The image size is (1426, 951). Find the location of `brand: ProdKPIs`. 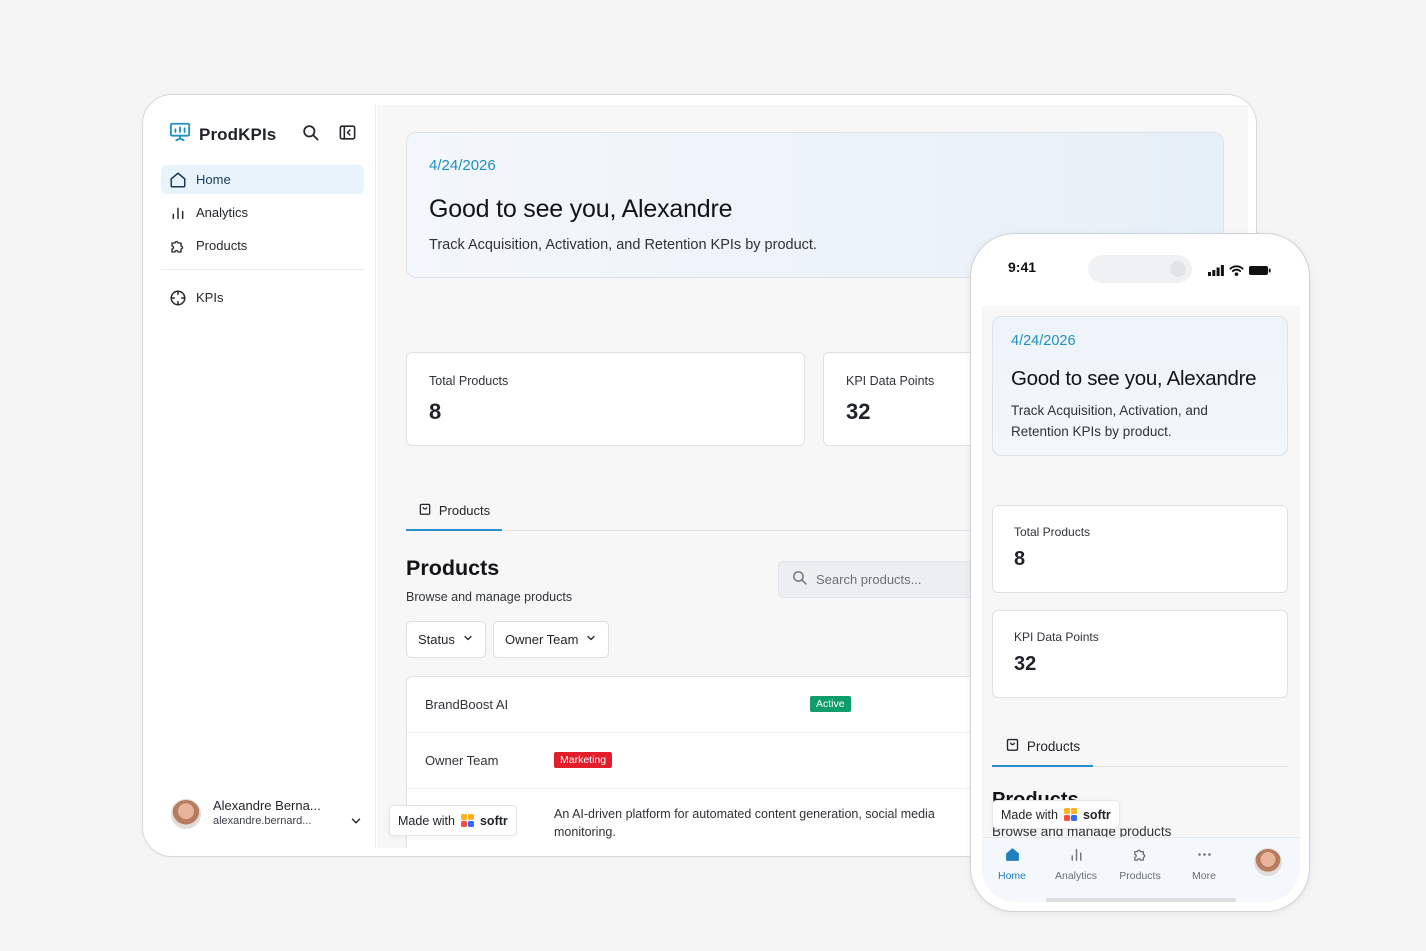

brand: ProdKPIs is located at coordinates (222, 134).